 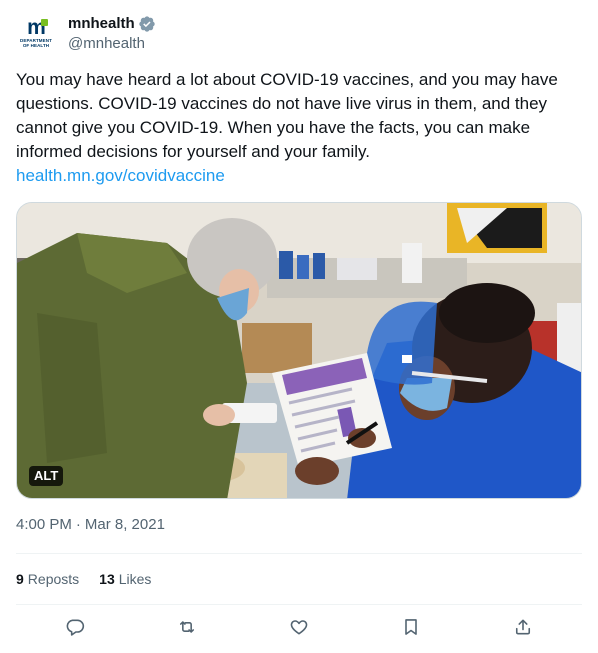 I want to click on like-icon, so click(x=299, y=627).